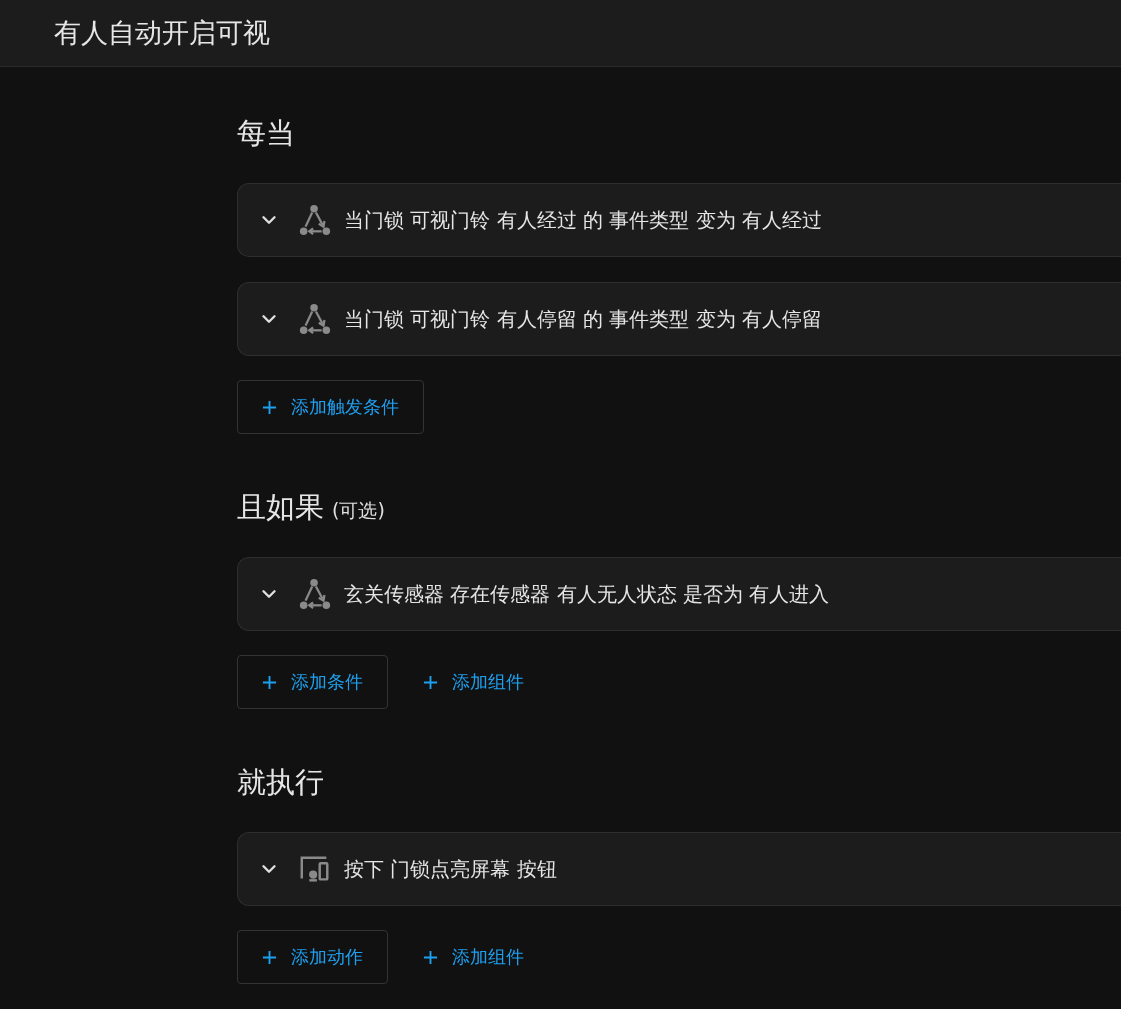 The height and width of the screenshot is (1009, 1121). I want to click on row-text: 当门锁 可视门铃 有人停留 的 事件类型 变为 有人停留, so click(583, 319).